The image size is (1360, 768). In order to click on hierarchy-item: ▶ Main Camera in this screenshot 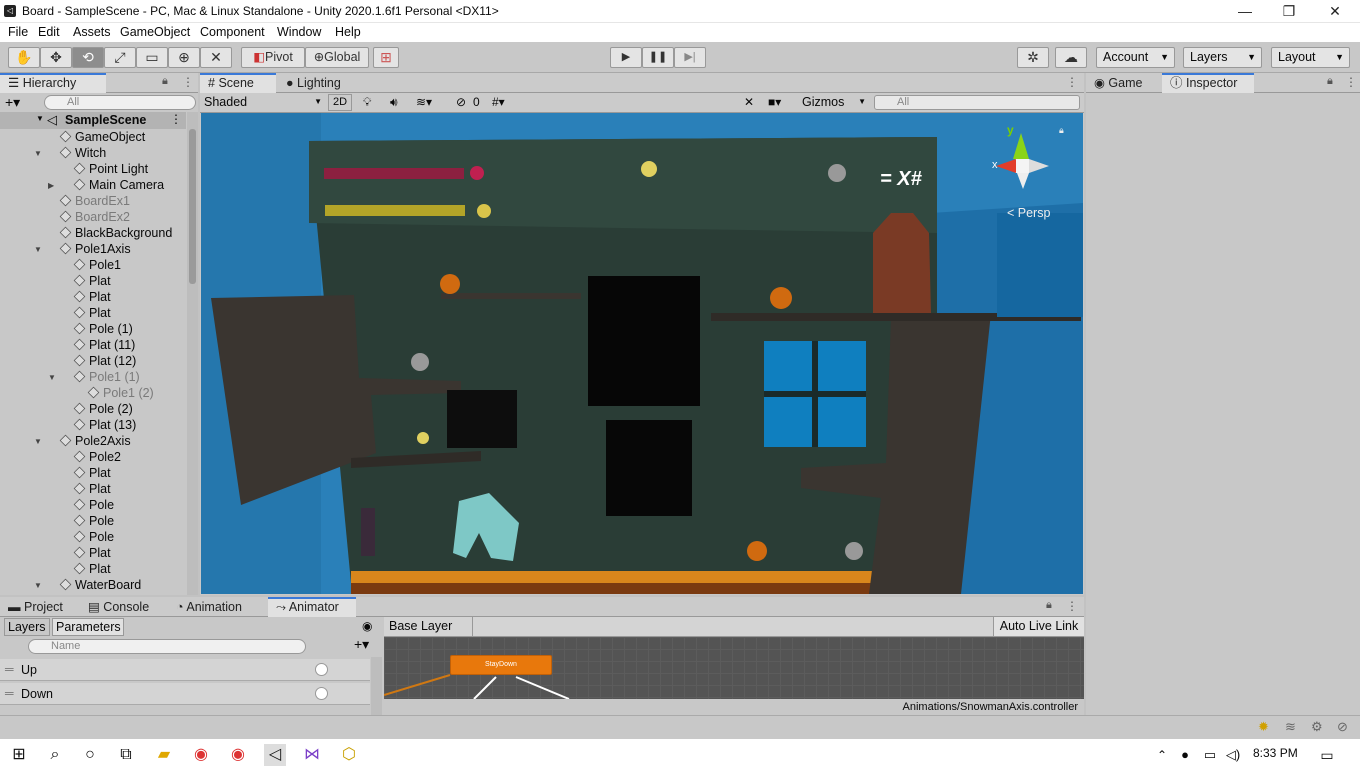, I will do `click(93, 185)`.